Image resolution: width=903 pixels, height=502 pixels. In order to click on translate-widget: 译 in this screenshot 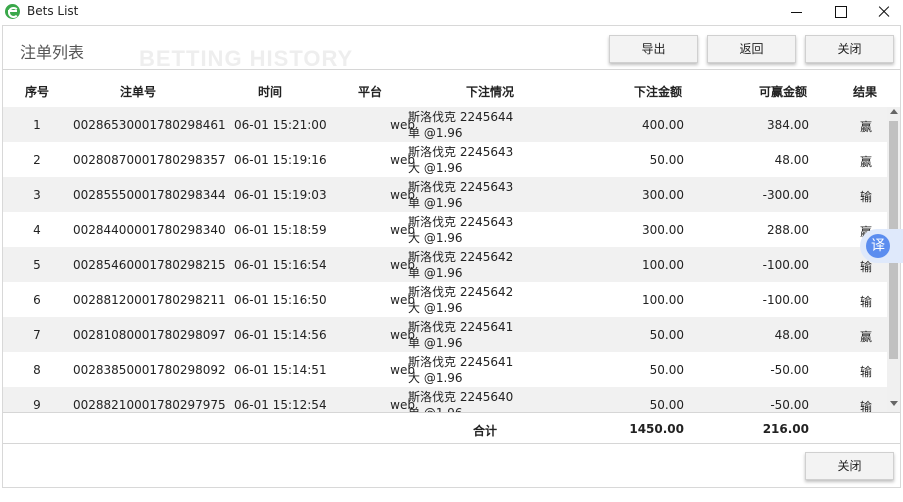, I will do `click(881, 246)`.